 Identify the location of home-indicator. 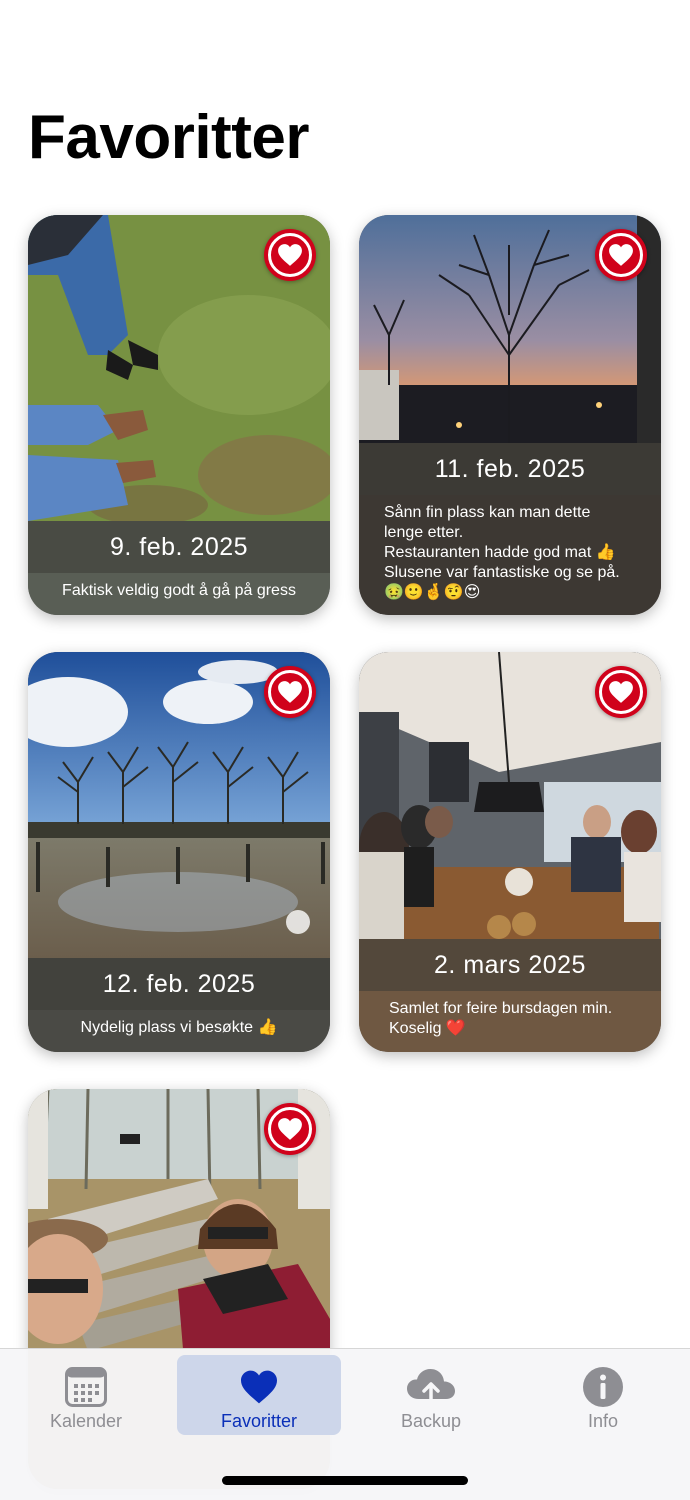
(345, 1480).